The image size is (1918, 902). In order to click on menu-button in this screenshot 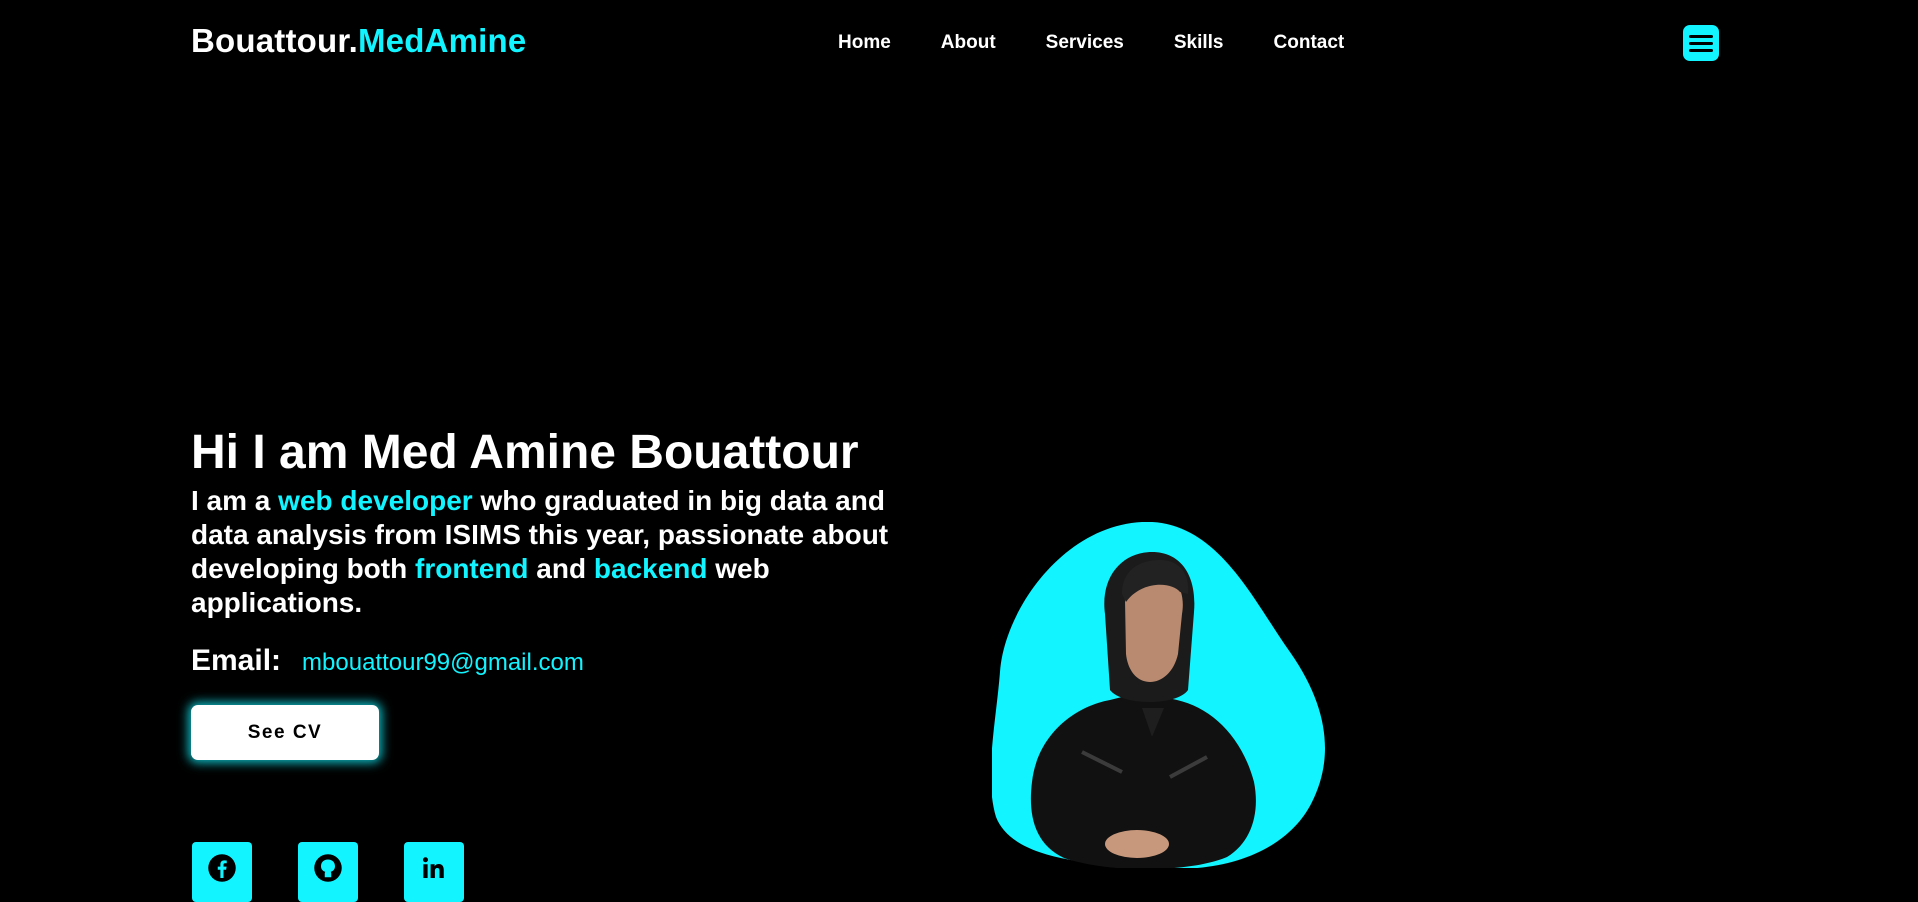, I will do `click(1701, 43)`.